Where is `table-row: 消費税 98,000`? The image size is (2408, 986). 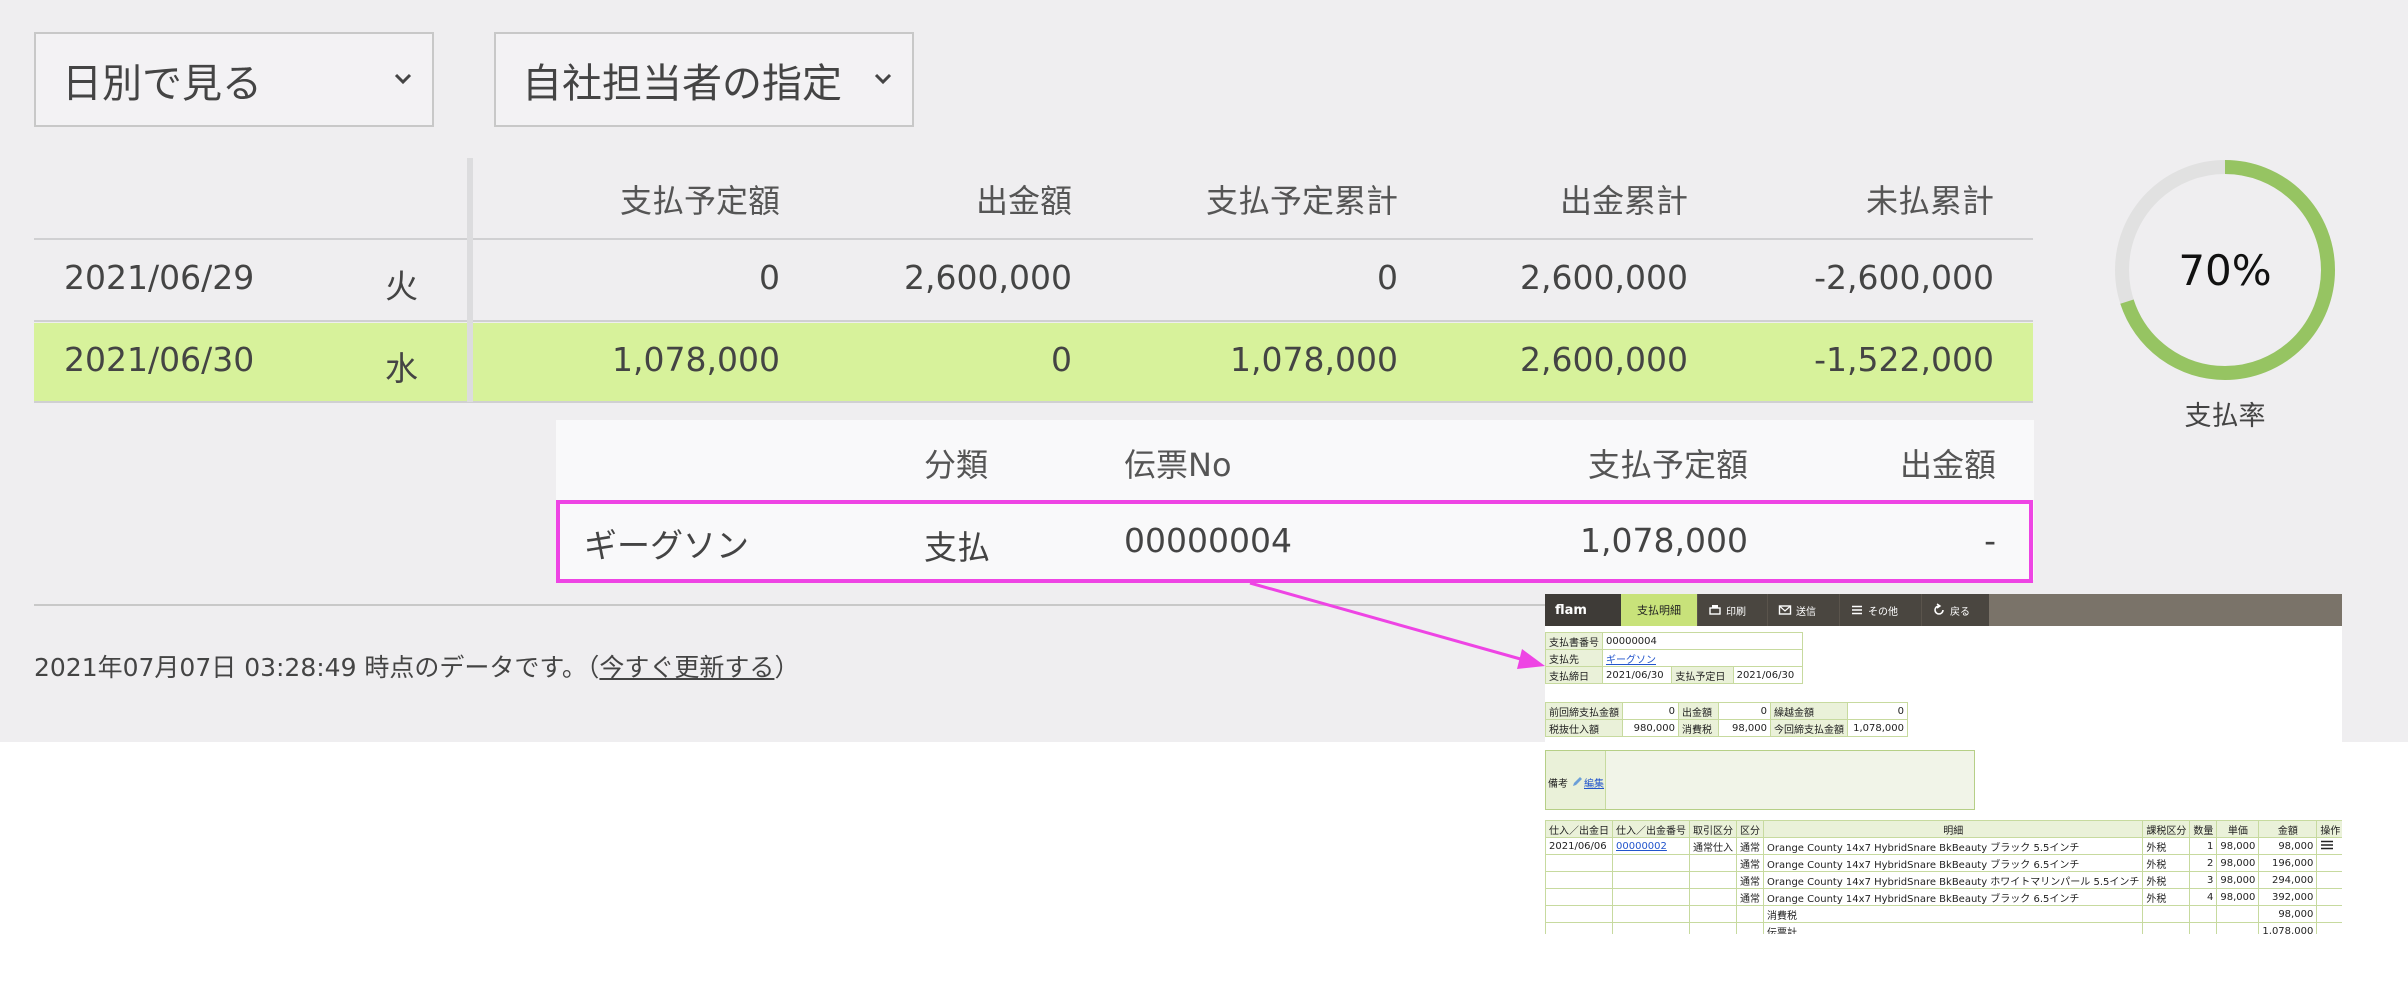
table-row: 消費税 98,000 is located at coordinates (1943, 914).